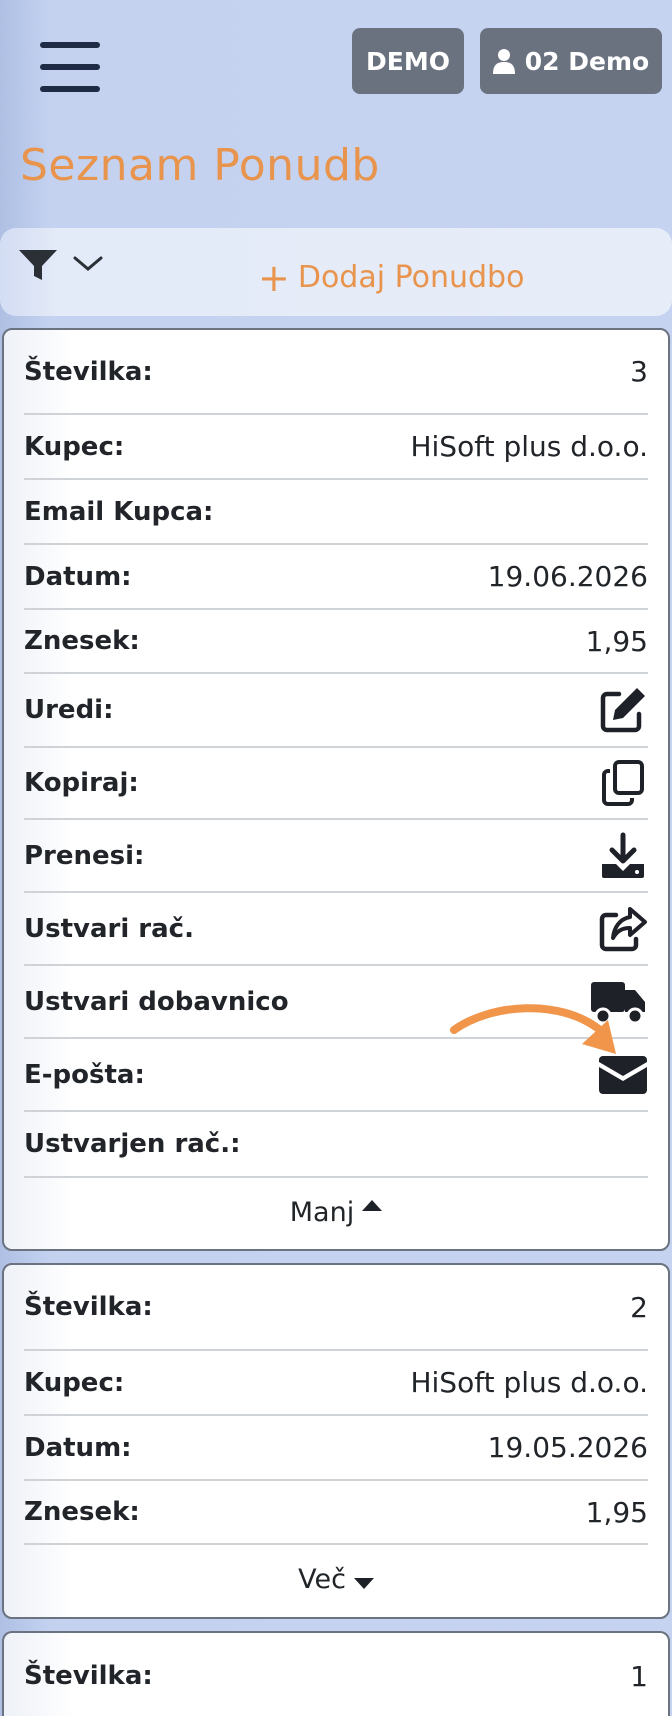 The width and height of the screenshot is (672, 1716). What do you see at coordinates (81, 783) in the screenshot?
I see `kopiraj-label: Kopiraj:` at bounding box center [81, 783].